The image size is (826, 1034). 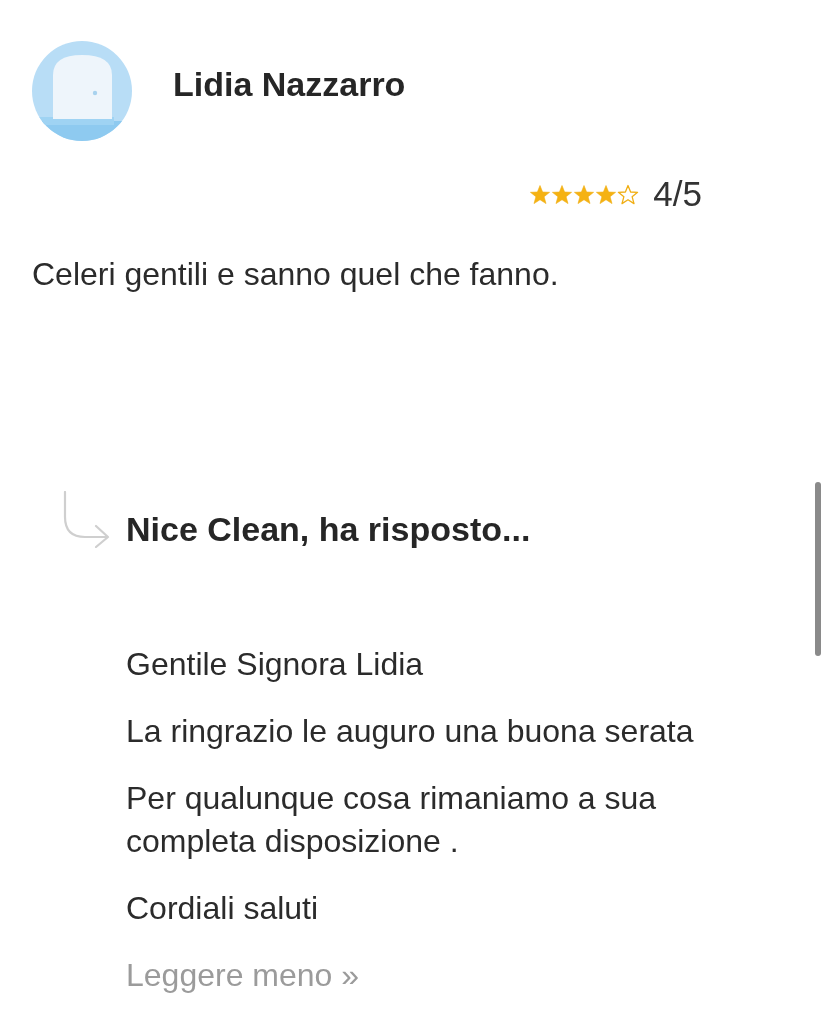 What do you see at coordinates (243, 975) in the screenshot?
I see `read-less-link: Leggere meno »` at bounding box center [243, 975].